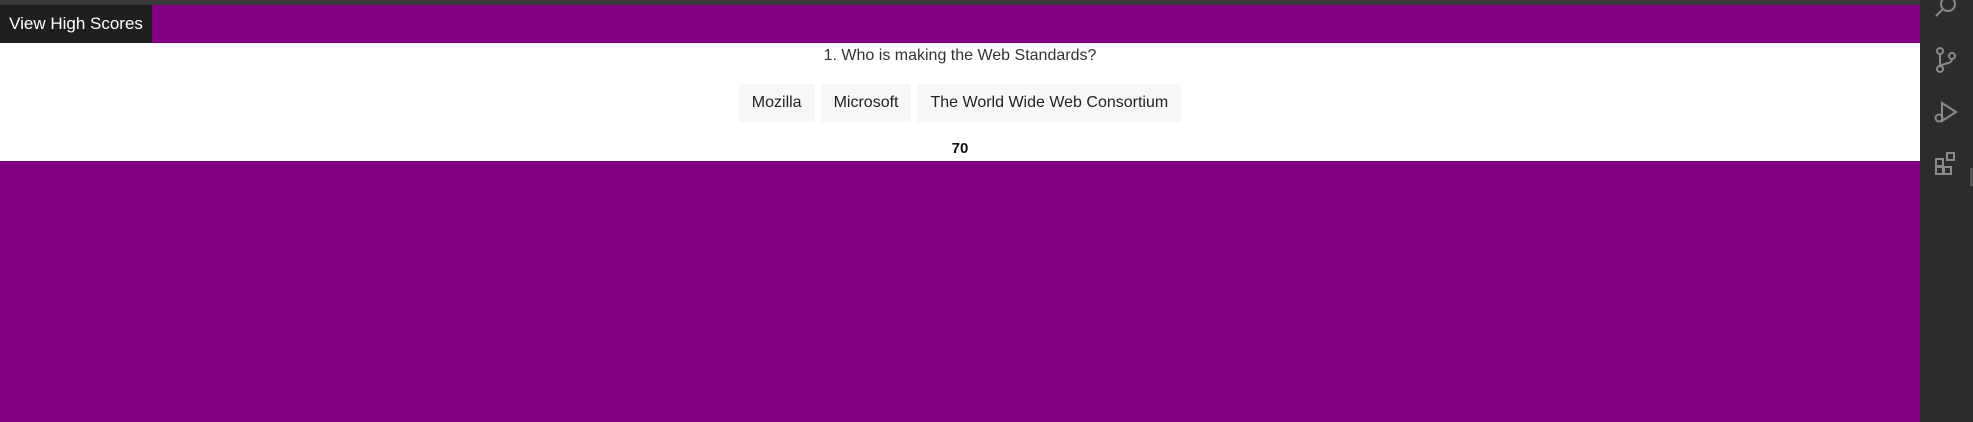 This screenshot has height=422, width=1973. I want to click on extensions-icon, so click(1946, 164).